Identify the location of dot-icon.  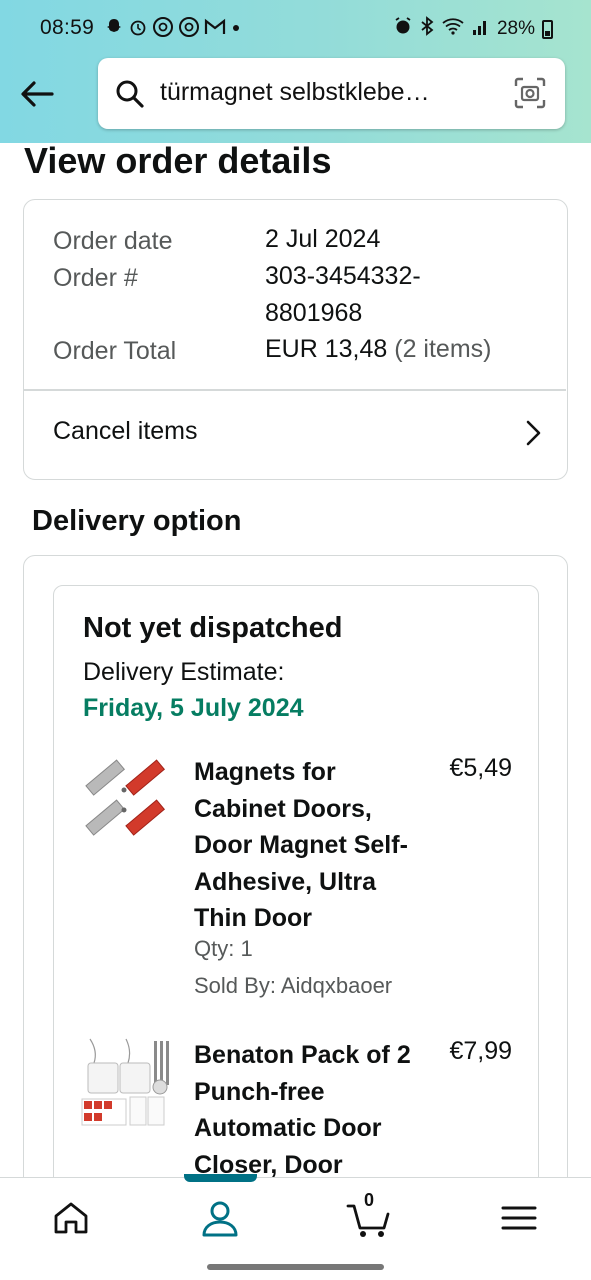
(236, 30).